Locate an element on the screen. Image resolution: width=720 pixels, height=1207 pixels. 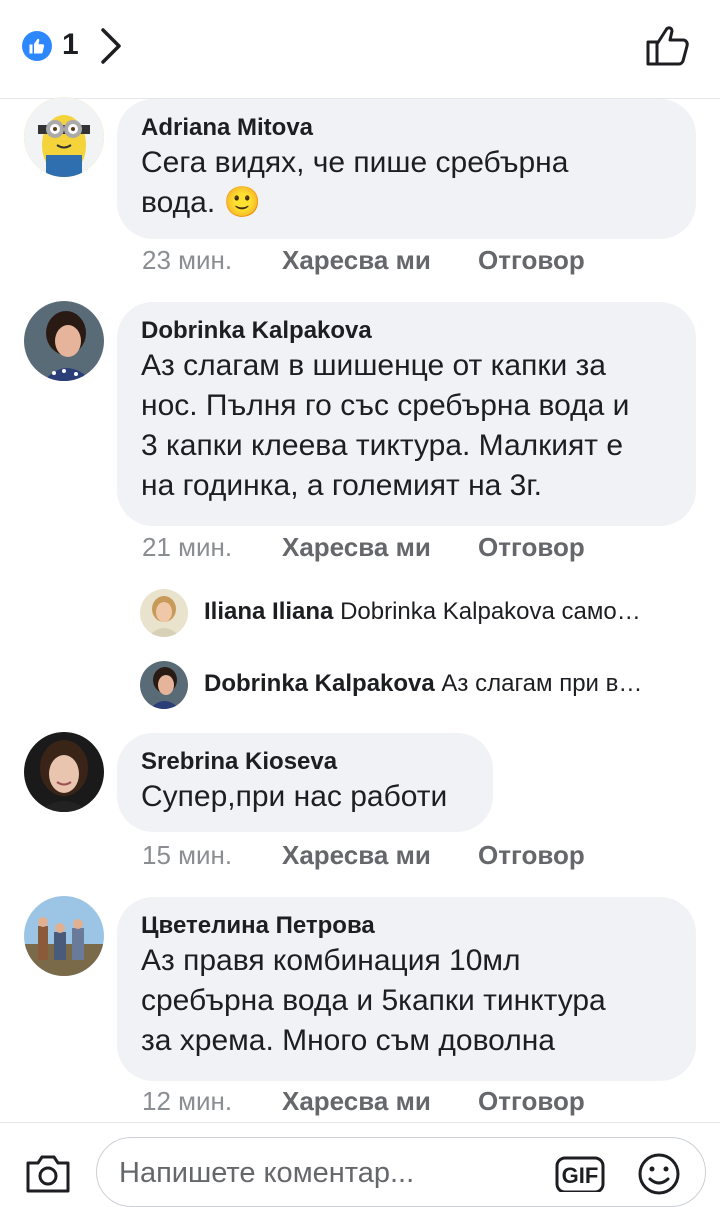
comment-actions: 21 мин. Харесва ми Отговор is located at coordinates (422, 547).